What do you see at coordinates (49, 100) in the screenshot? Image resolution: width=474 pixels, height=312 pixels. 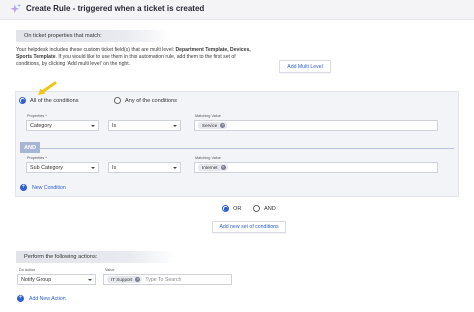 I see `match-all-radio: All of the conditions` at bounding box center [49, 100].